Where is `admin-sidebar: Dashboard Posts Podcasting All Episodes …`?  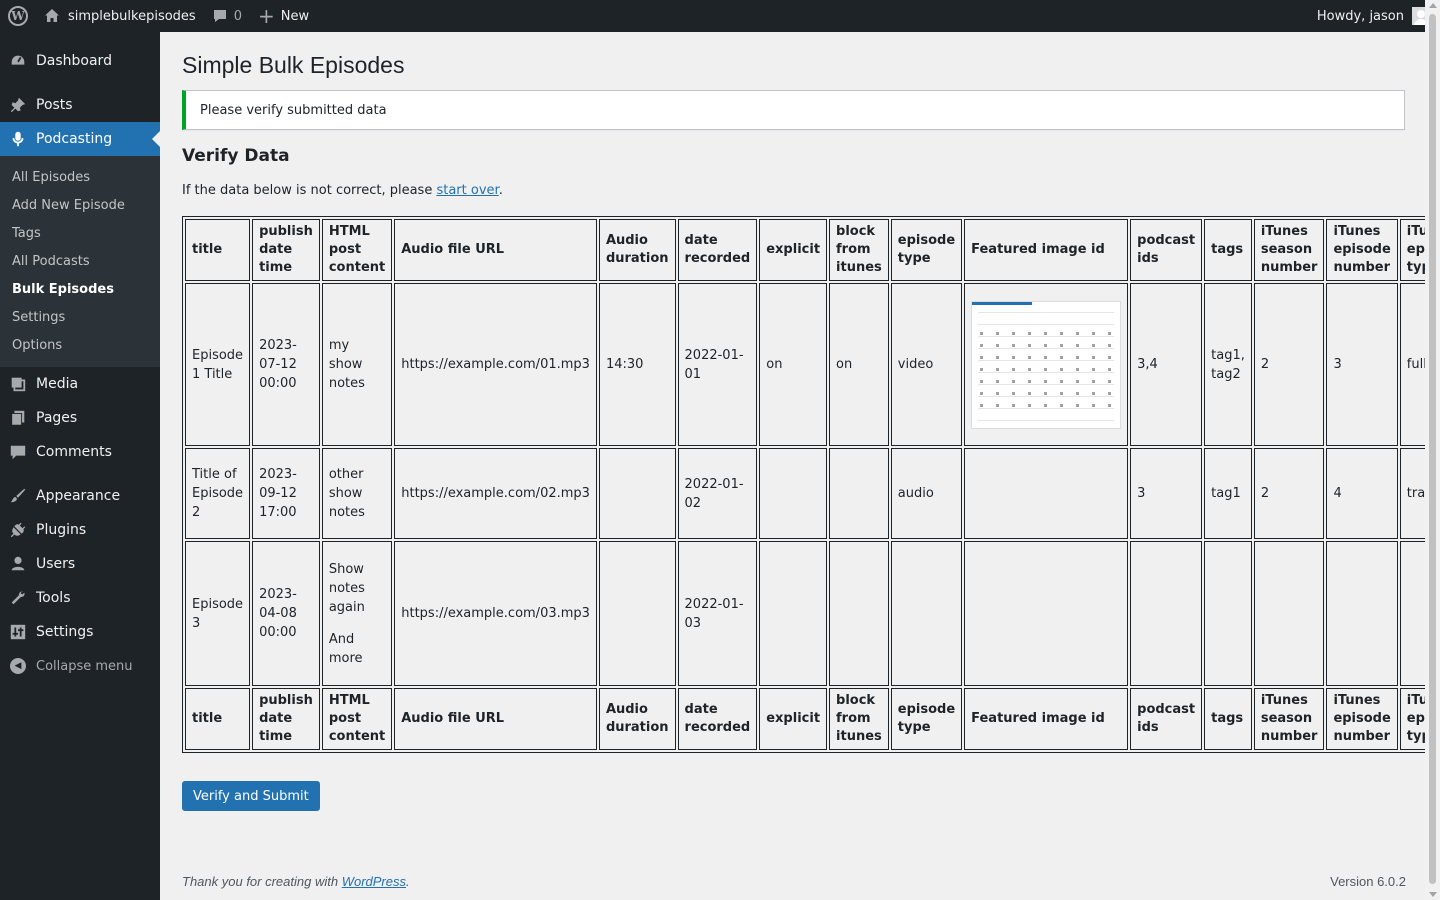
admin-sidebar: Dashboard Posts Podcasting All Episodes … is located at coordinates (80, 466).